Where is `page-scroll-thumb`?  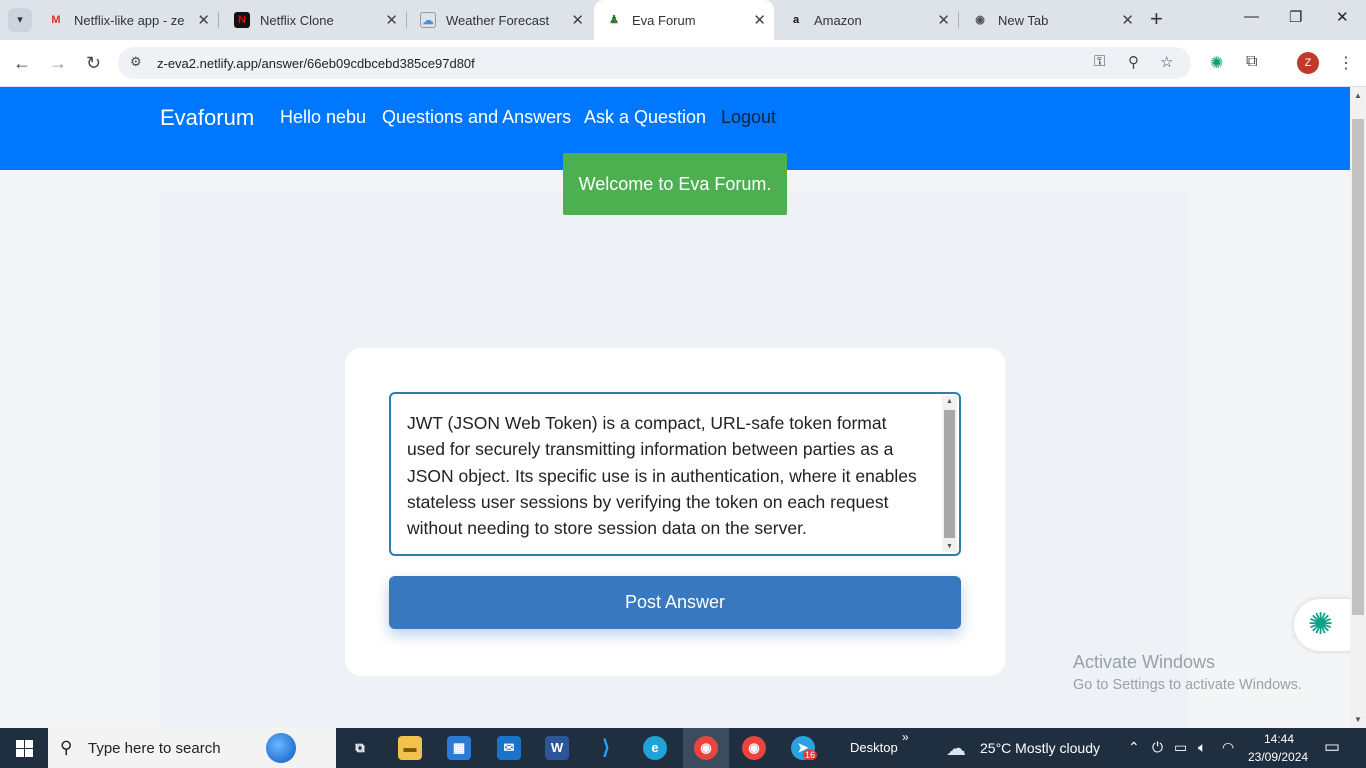
page-scroll-thumb is located at coordinates (1358, 367).